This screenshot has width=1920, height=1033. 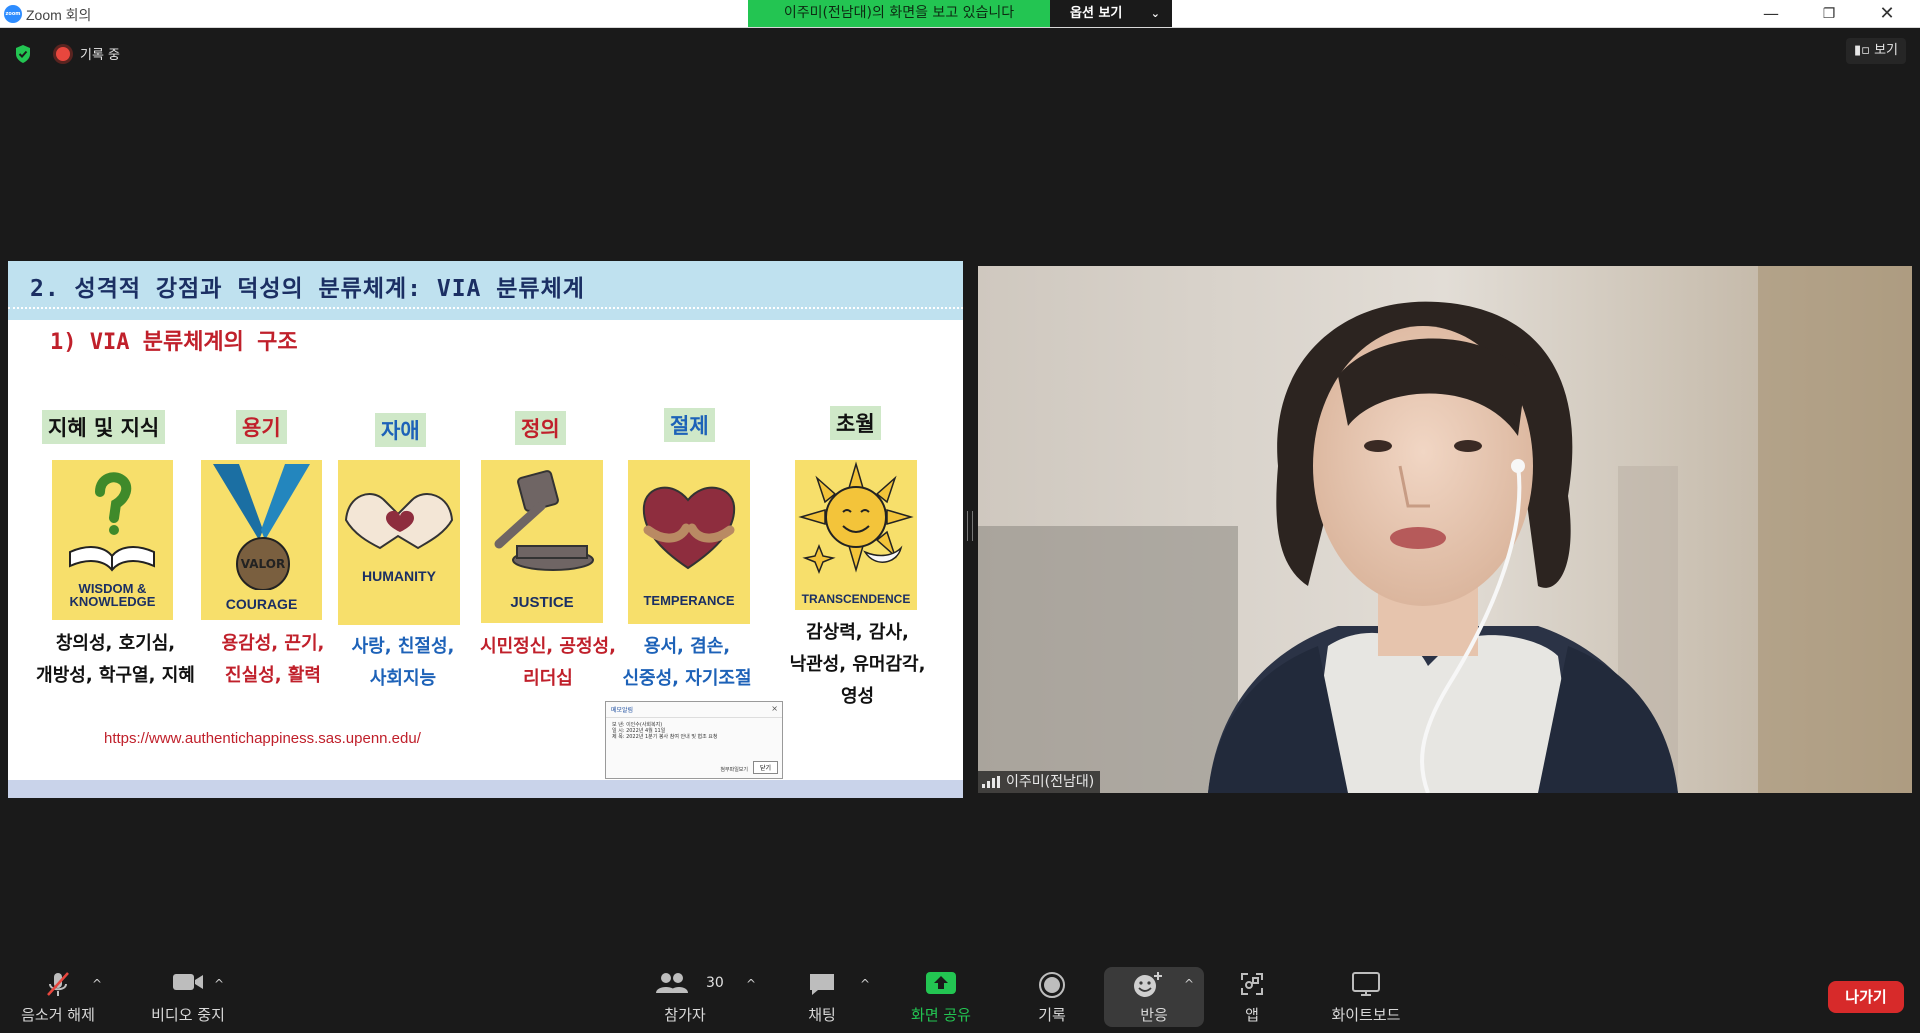 What do you see at coordinates (58, 984) in the screenshot?
I see `microphone-muted-icon` at bounding box center [58, 984].